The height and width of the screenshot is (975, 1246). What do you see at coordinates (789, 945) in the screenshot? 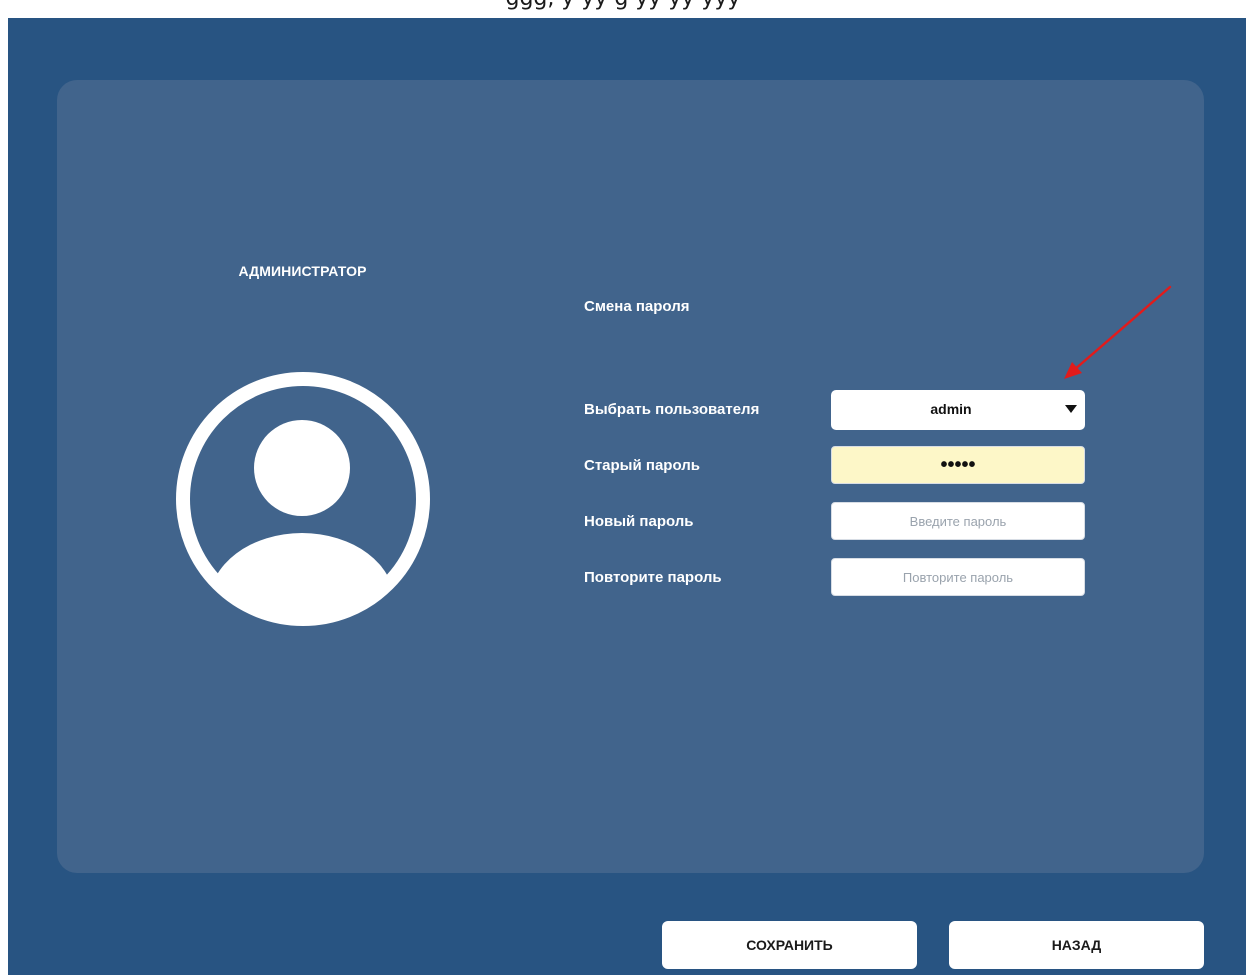
I see `save-button: СОХРАНИТЬ` at bounding box center [789, 945].